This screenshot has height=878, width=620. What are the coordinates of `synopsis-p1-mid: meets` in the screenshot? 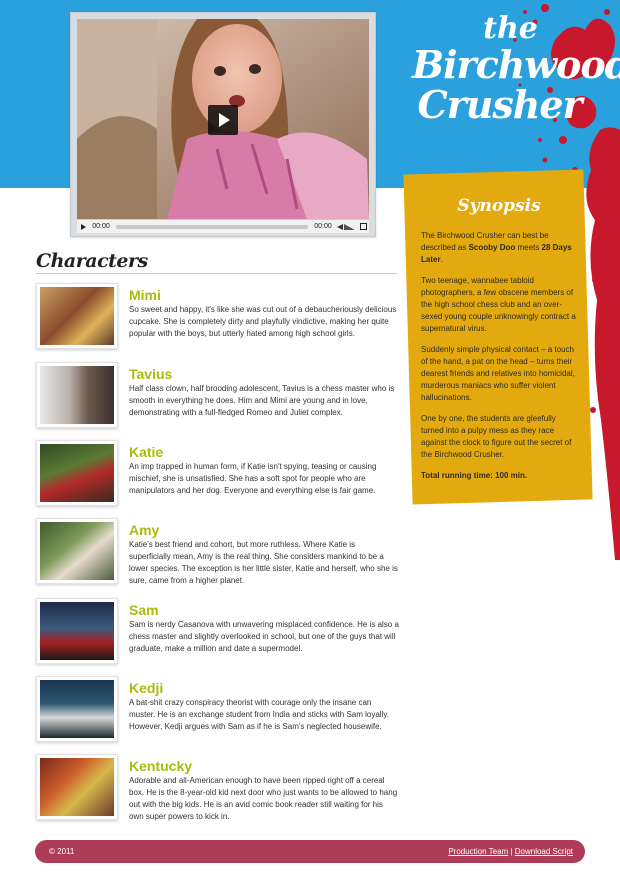 It's located at (528, 247).